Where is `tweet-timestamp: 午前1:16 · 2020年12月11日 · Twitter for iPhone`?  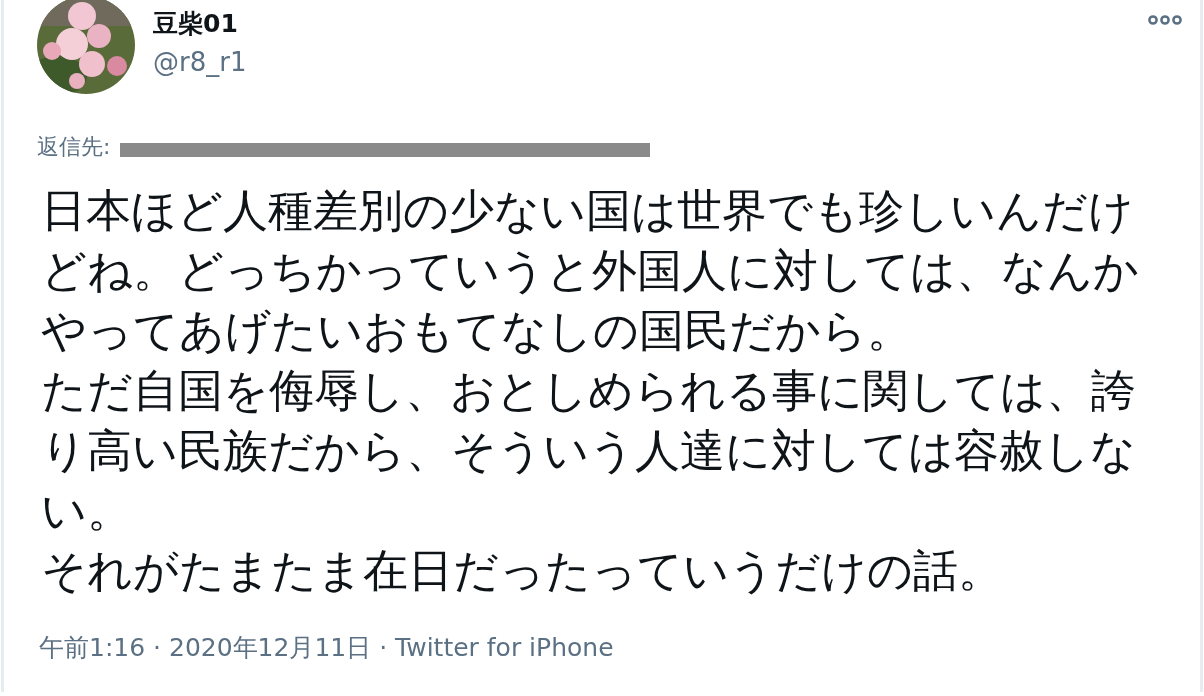
tweet-timestamp: 午前1:16 · 2020年12月11日 · Twitter for iPhone is located at coordinates (326, 648).